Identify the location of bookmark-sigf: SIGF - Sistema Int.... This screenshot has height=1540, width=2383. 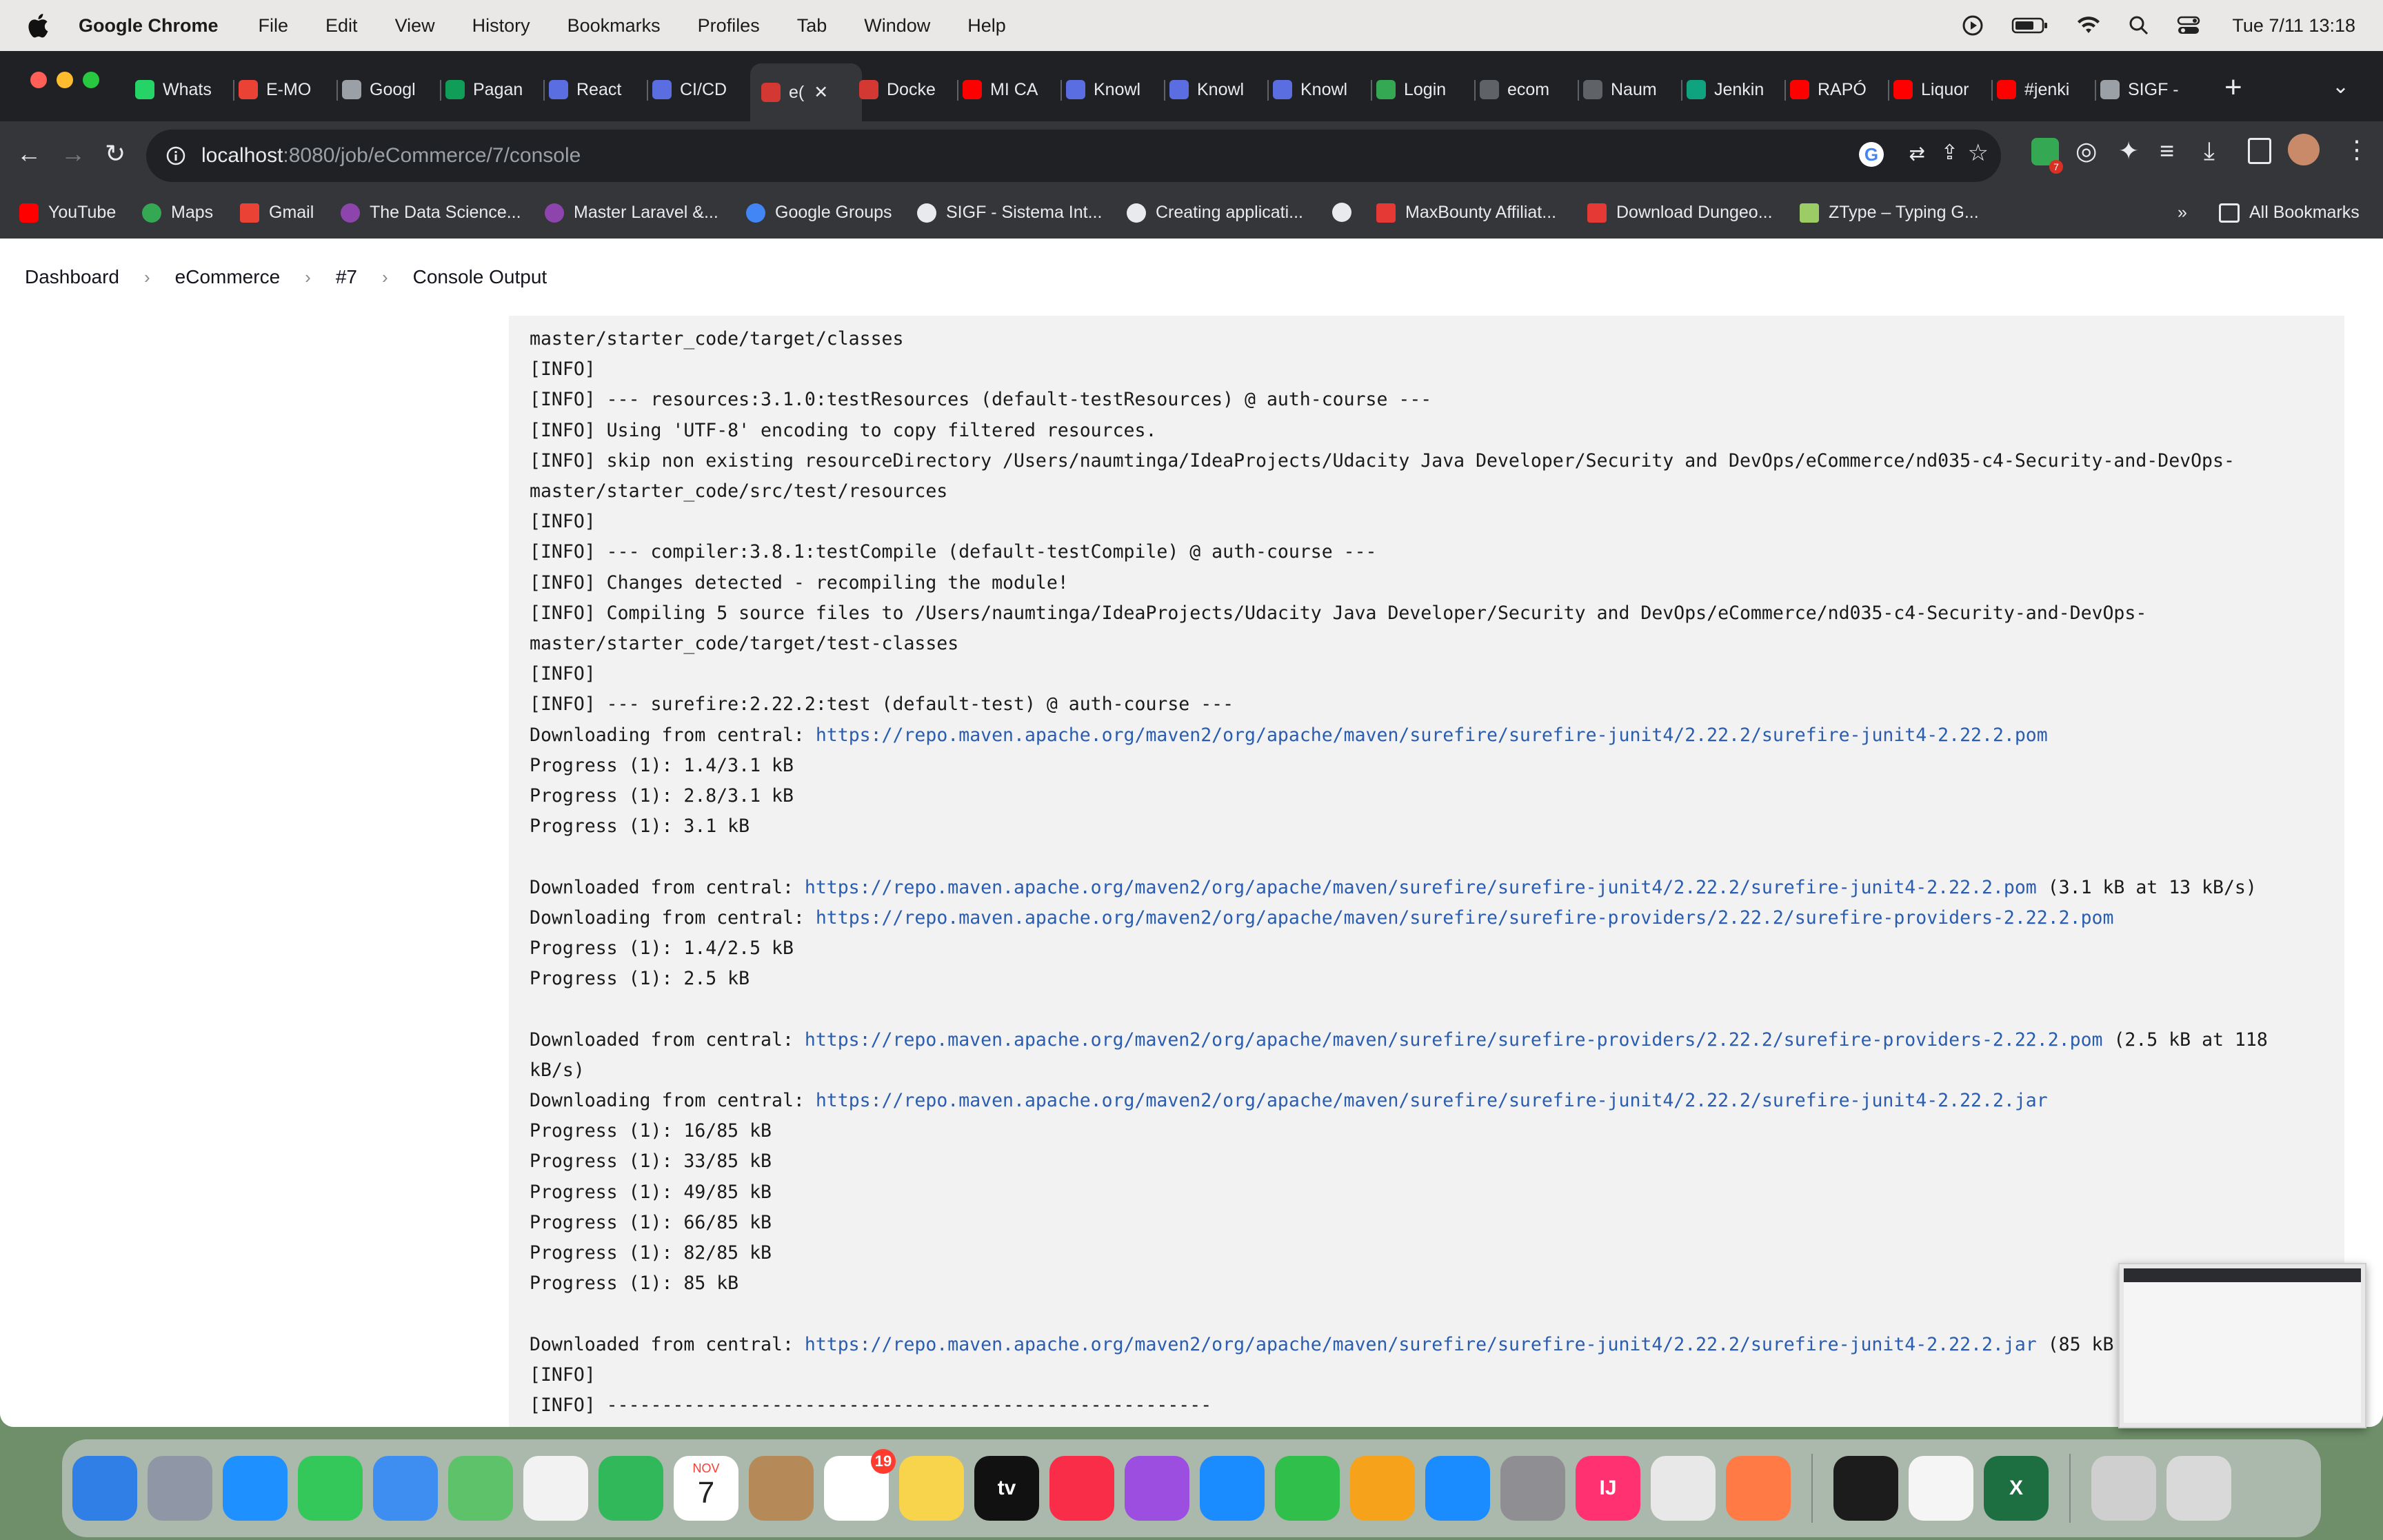
(1009, 213).